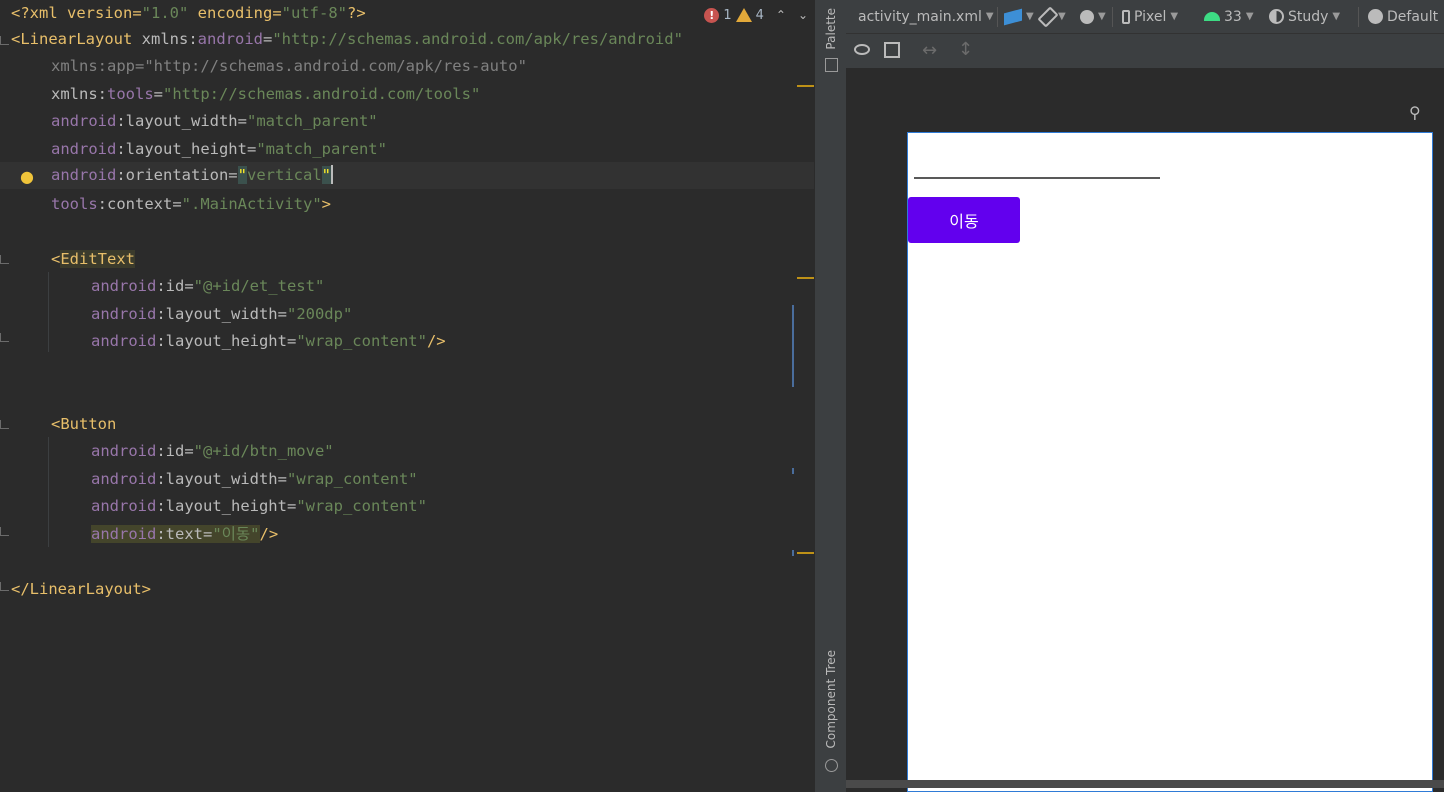 The width and height of the screenshot is (1444, 792). Describe the element at coordinates (1212, 16) in the screenshot. I see `android-icon` at that location.